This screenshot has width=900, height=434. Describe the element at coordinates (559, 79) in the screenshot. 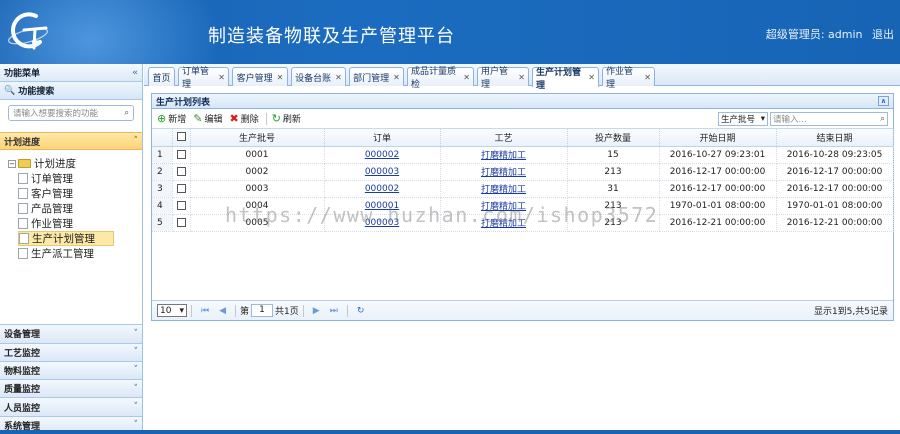

I see `tab-label: 生产计划管理` at that location.